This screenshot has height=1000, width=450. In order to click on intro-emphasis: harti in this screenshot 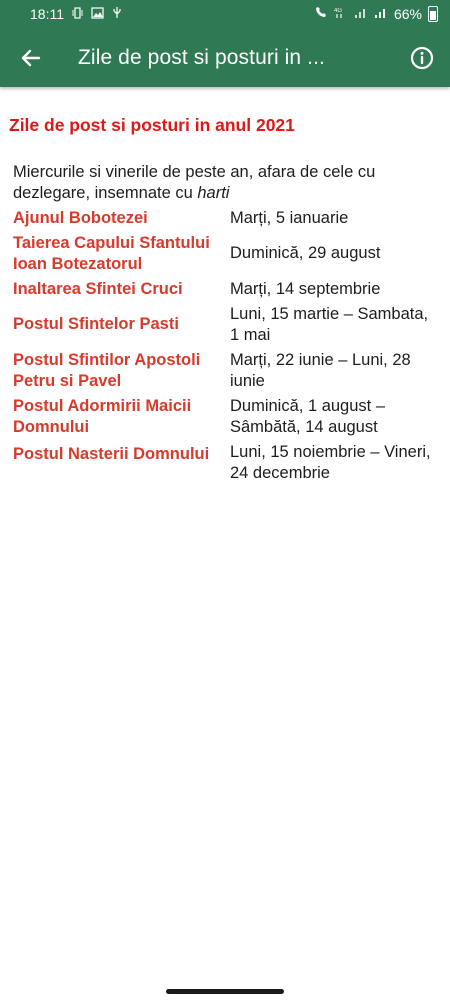, I will do `click(213, 193)`.